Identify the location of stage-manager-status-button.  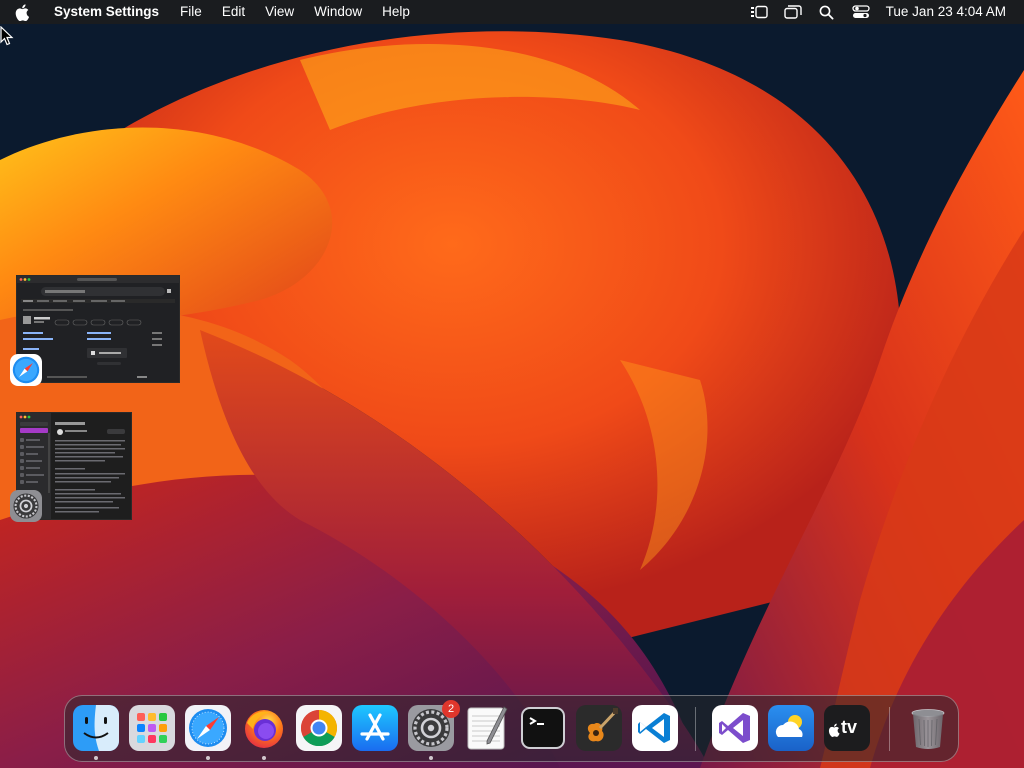
(759, 12).